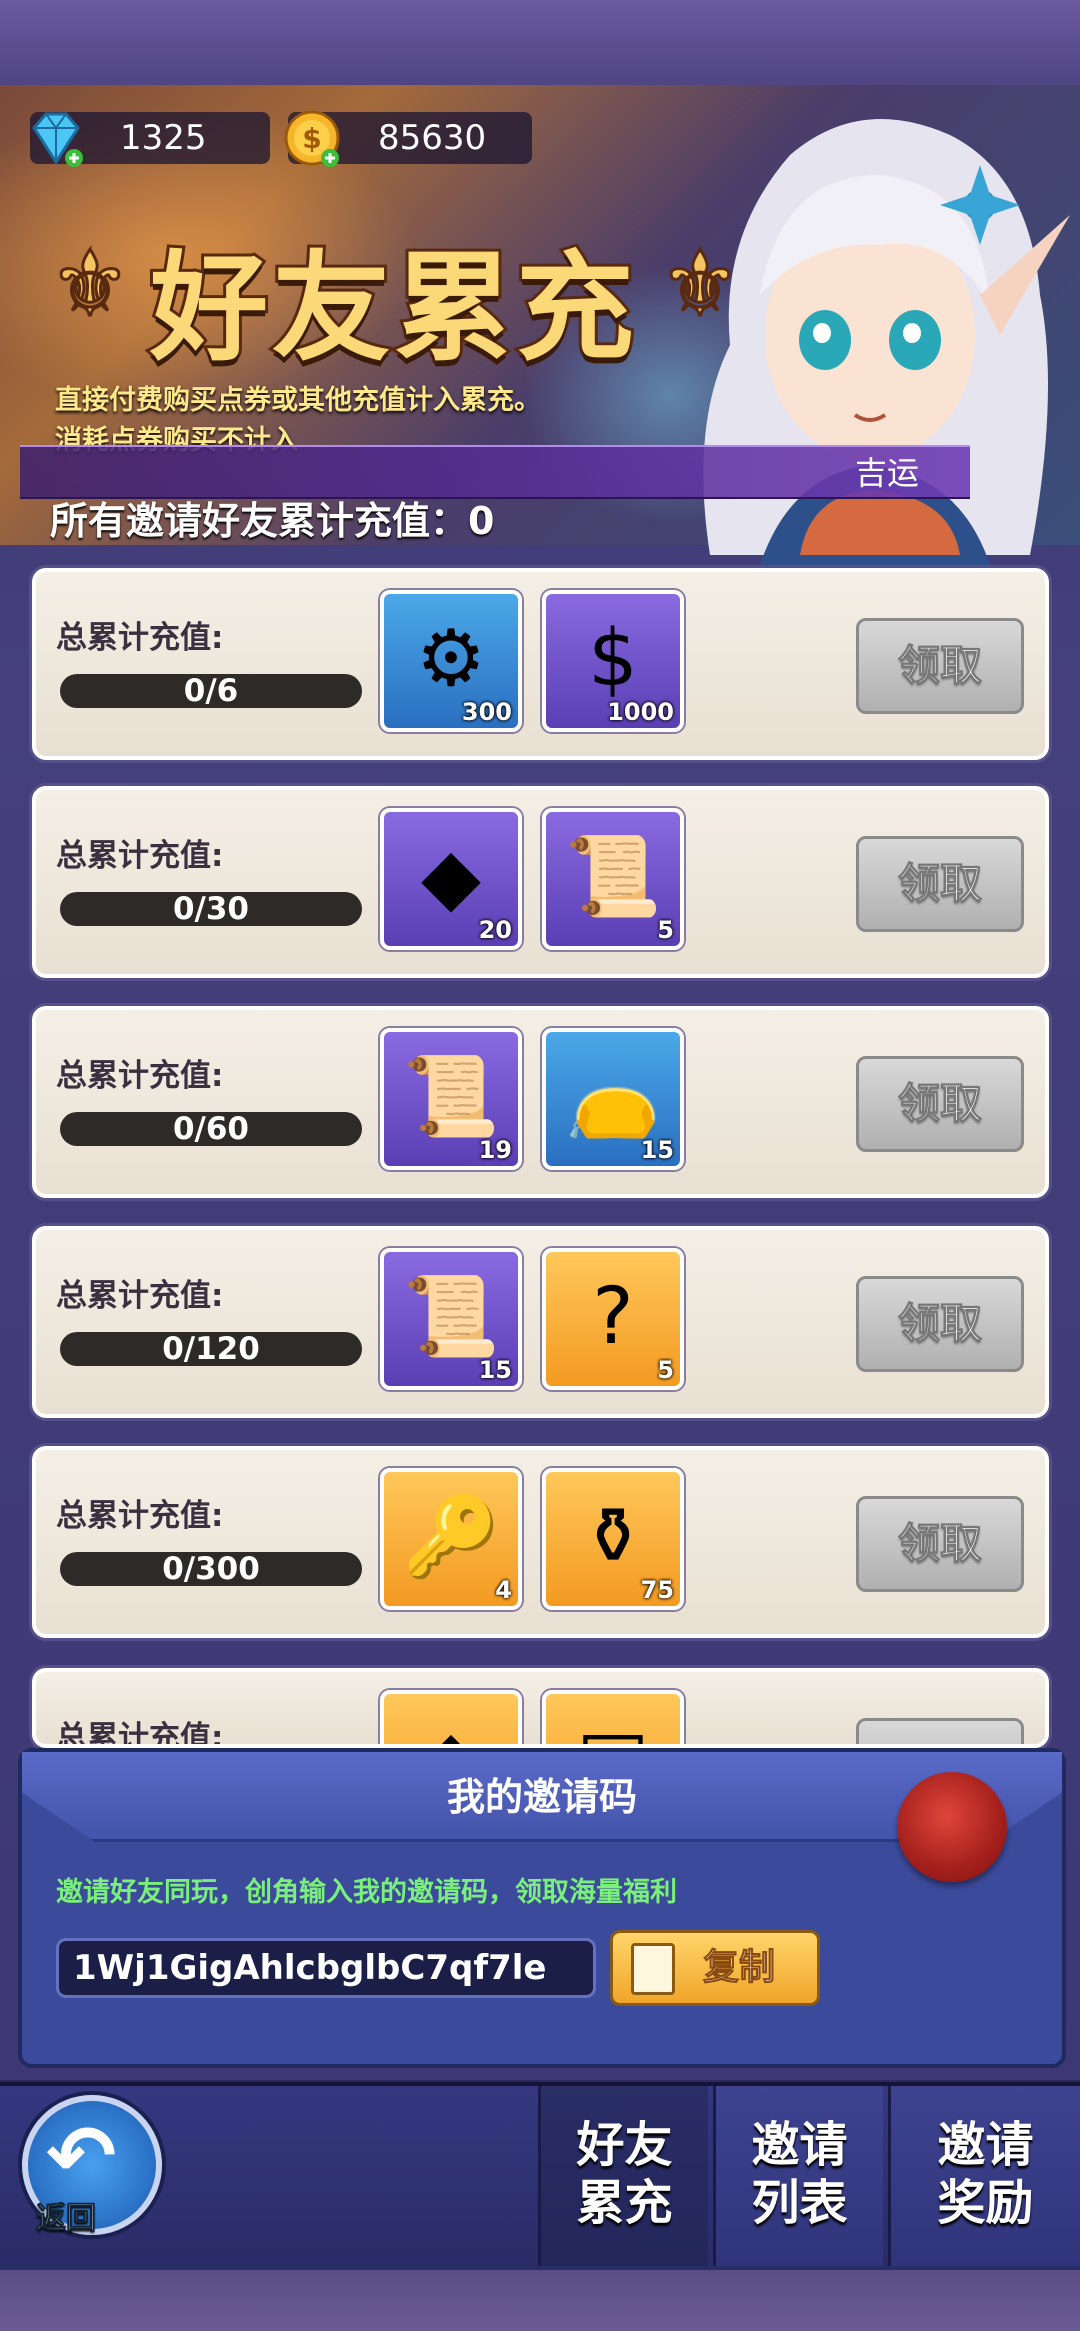 This screenshot has height=2331, width=1080. What do you see at coordinates (495, 930) in the screenshot?
I see `reward-count: 20` at bounding box center [495, 930].